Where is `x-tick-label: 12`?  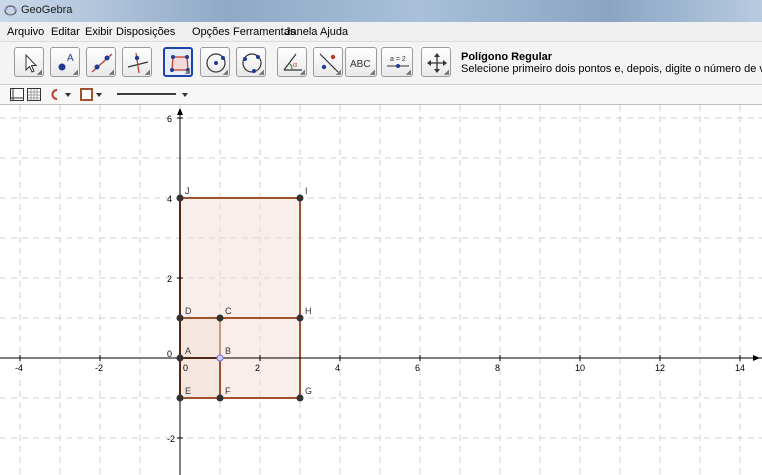
x-tick-label: 12 is located at coordinates (660, 368).